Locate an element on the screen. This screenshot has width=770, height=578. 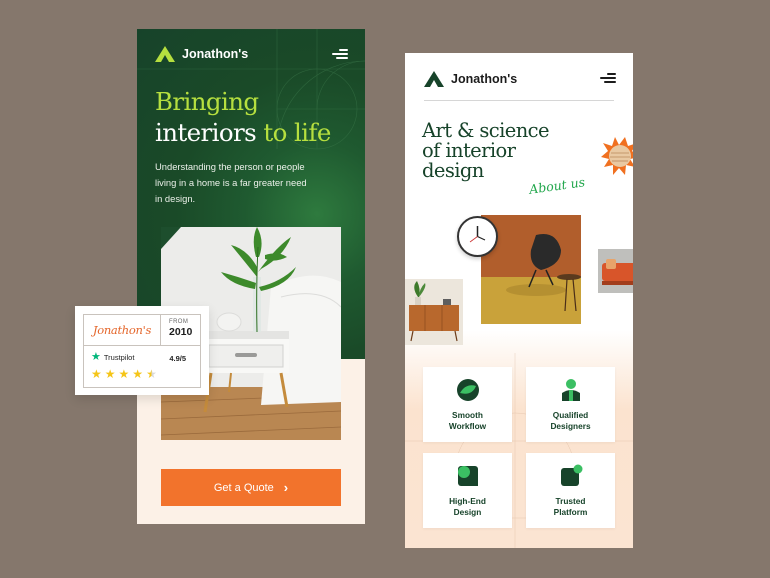
page-headline: Art & science of interior design is located at coordinates (486, 150).